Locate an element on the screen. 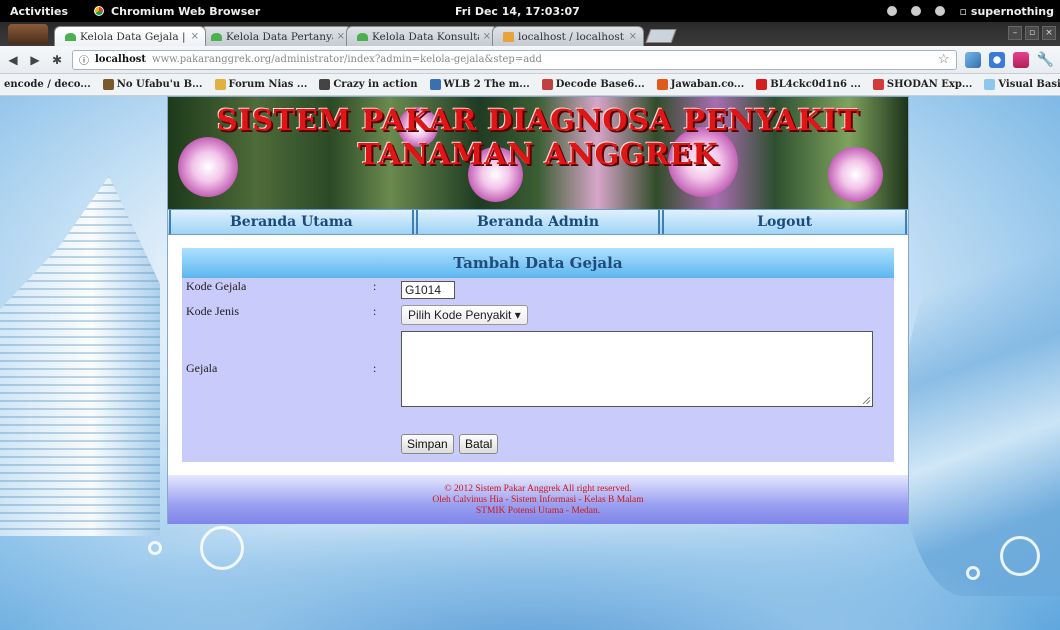 The image size is (1060, 630). app-menu: Chromium Web Browser is located at coordinates (176, 11).